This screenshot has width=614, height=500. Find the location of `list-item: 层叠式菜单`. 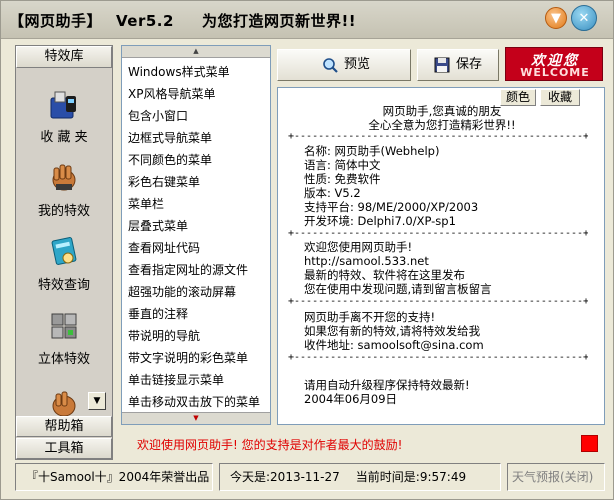

list-item: 层叠式菜单 is located at coordinates (198, 226).